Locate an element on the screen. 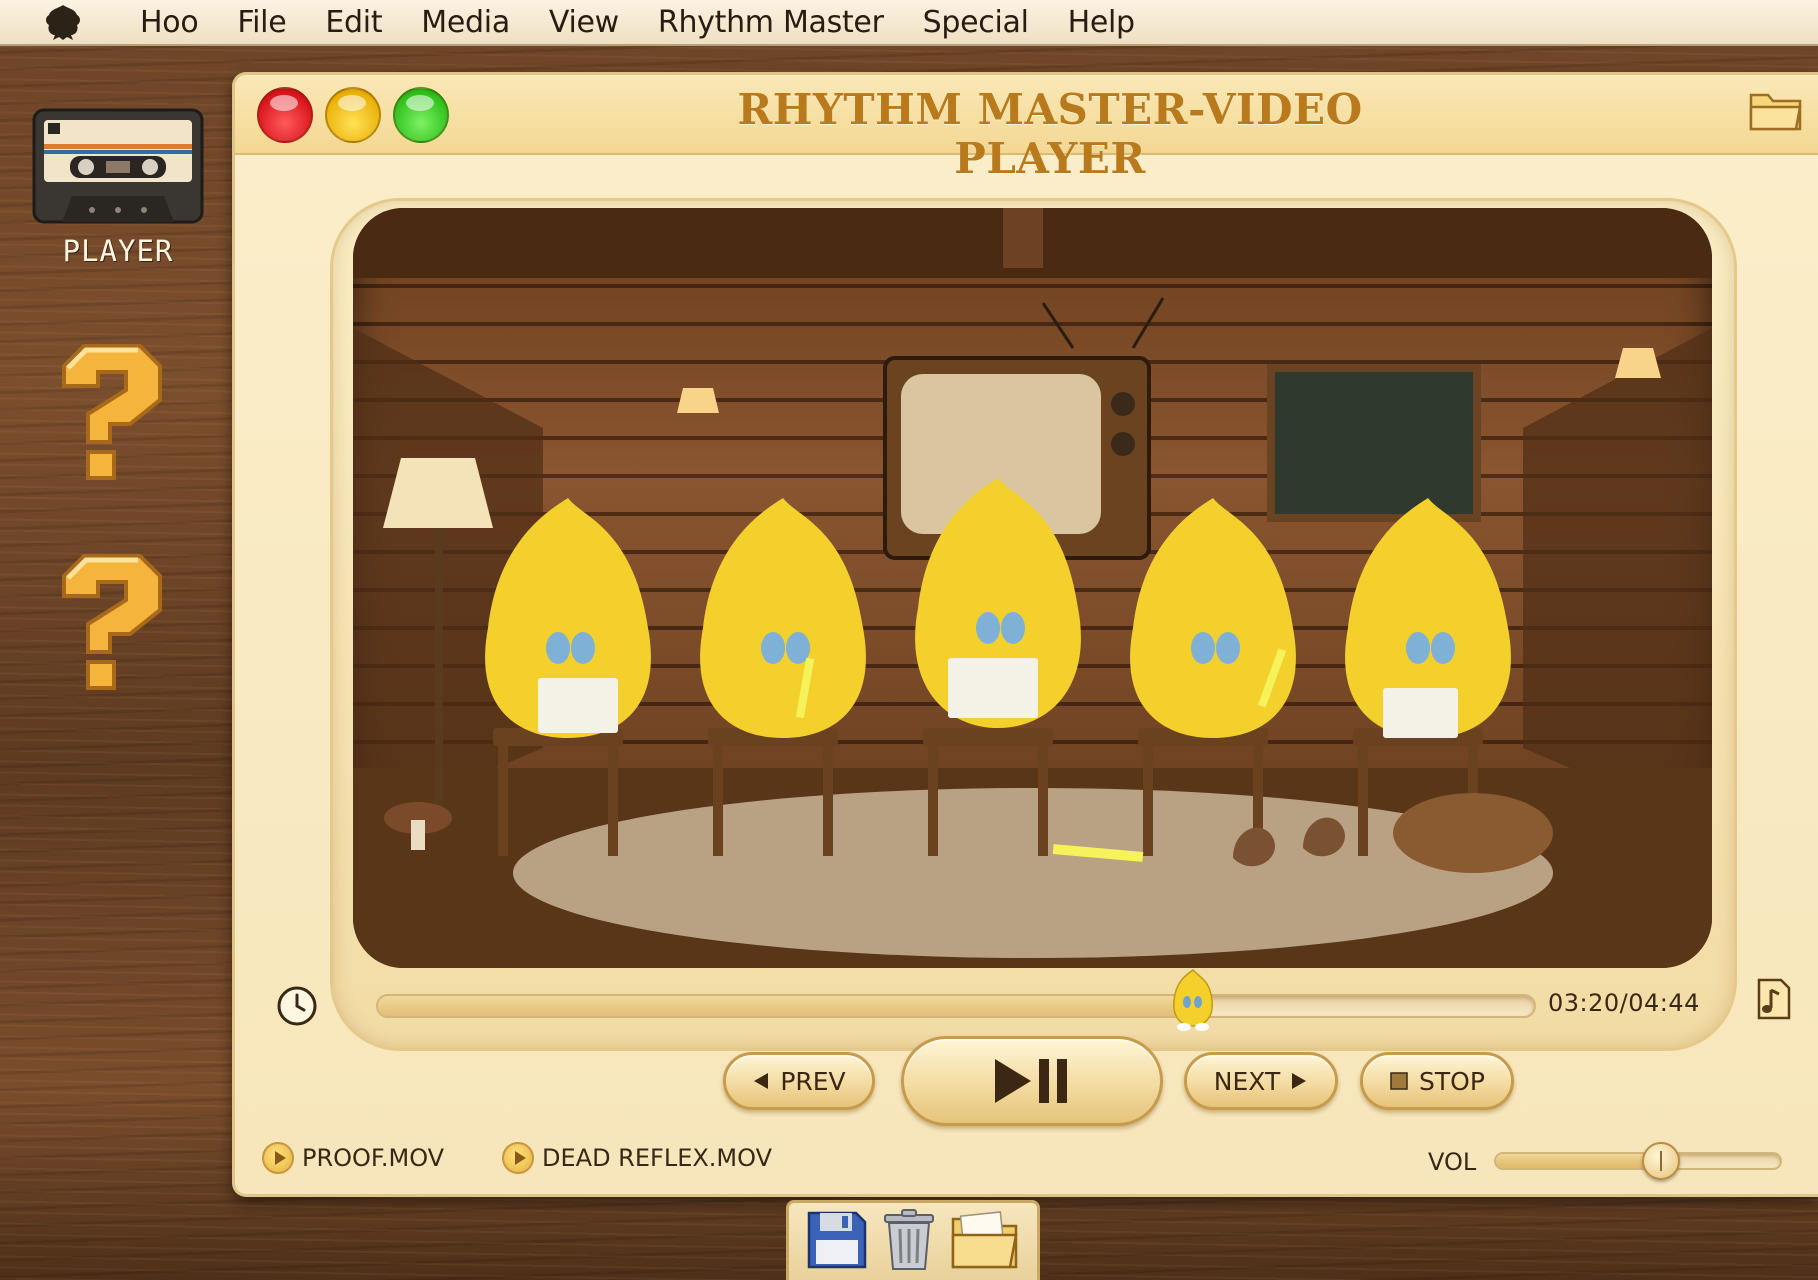 This screenshot has height=1280, width=1818. trash-can-icon is located at coordinates (909, 1241).